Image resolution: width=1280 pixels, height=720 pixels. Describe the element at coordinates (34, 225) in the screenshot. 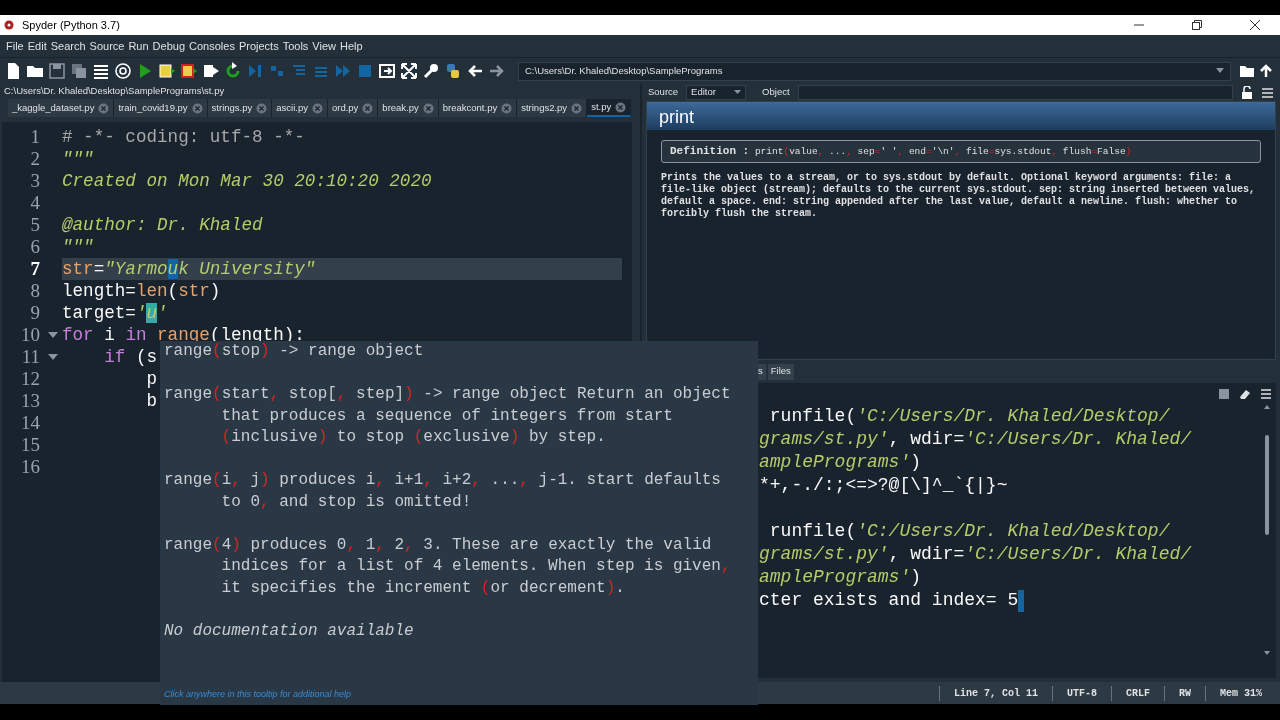

I see `line-number: 5` at that location.